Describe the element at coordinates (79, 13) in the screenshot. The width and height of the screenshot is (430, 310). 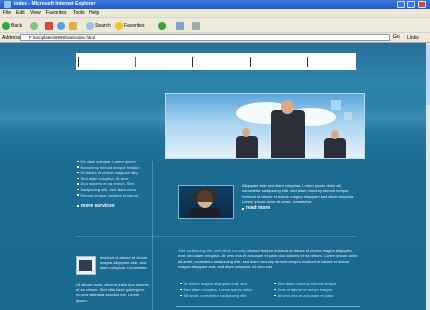
I see `menu-tools: Tools` at that location.